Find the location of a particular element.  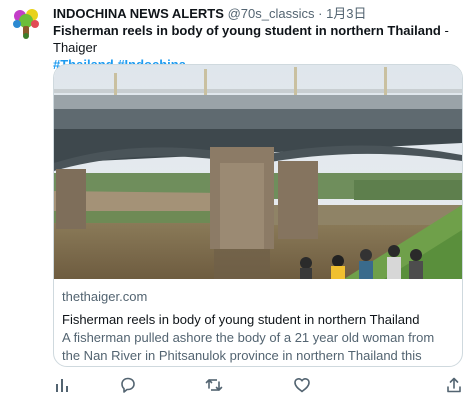

like-icon is located at coordinates (302, 385).